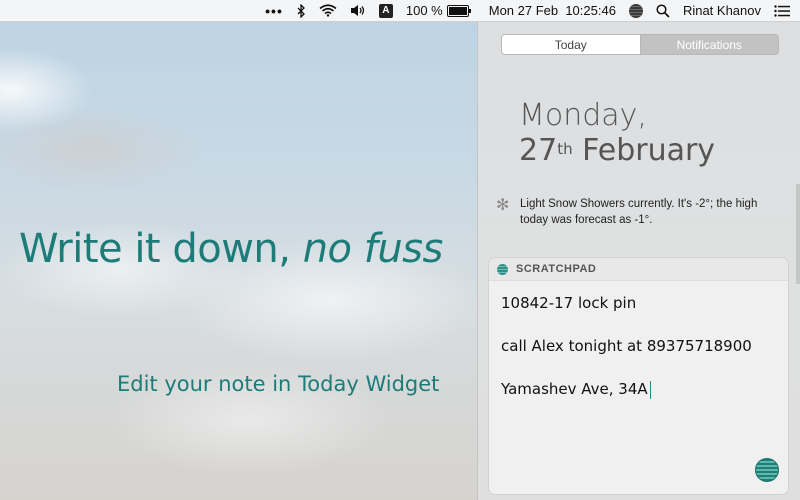  What do you see at coordinates (503, 205) in the screenshot?
I see `snowflake-icon: ✻` at bounding box center [503, 205].